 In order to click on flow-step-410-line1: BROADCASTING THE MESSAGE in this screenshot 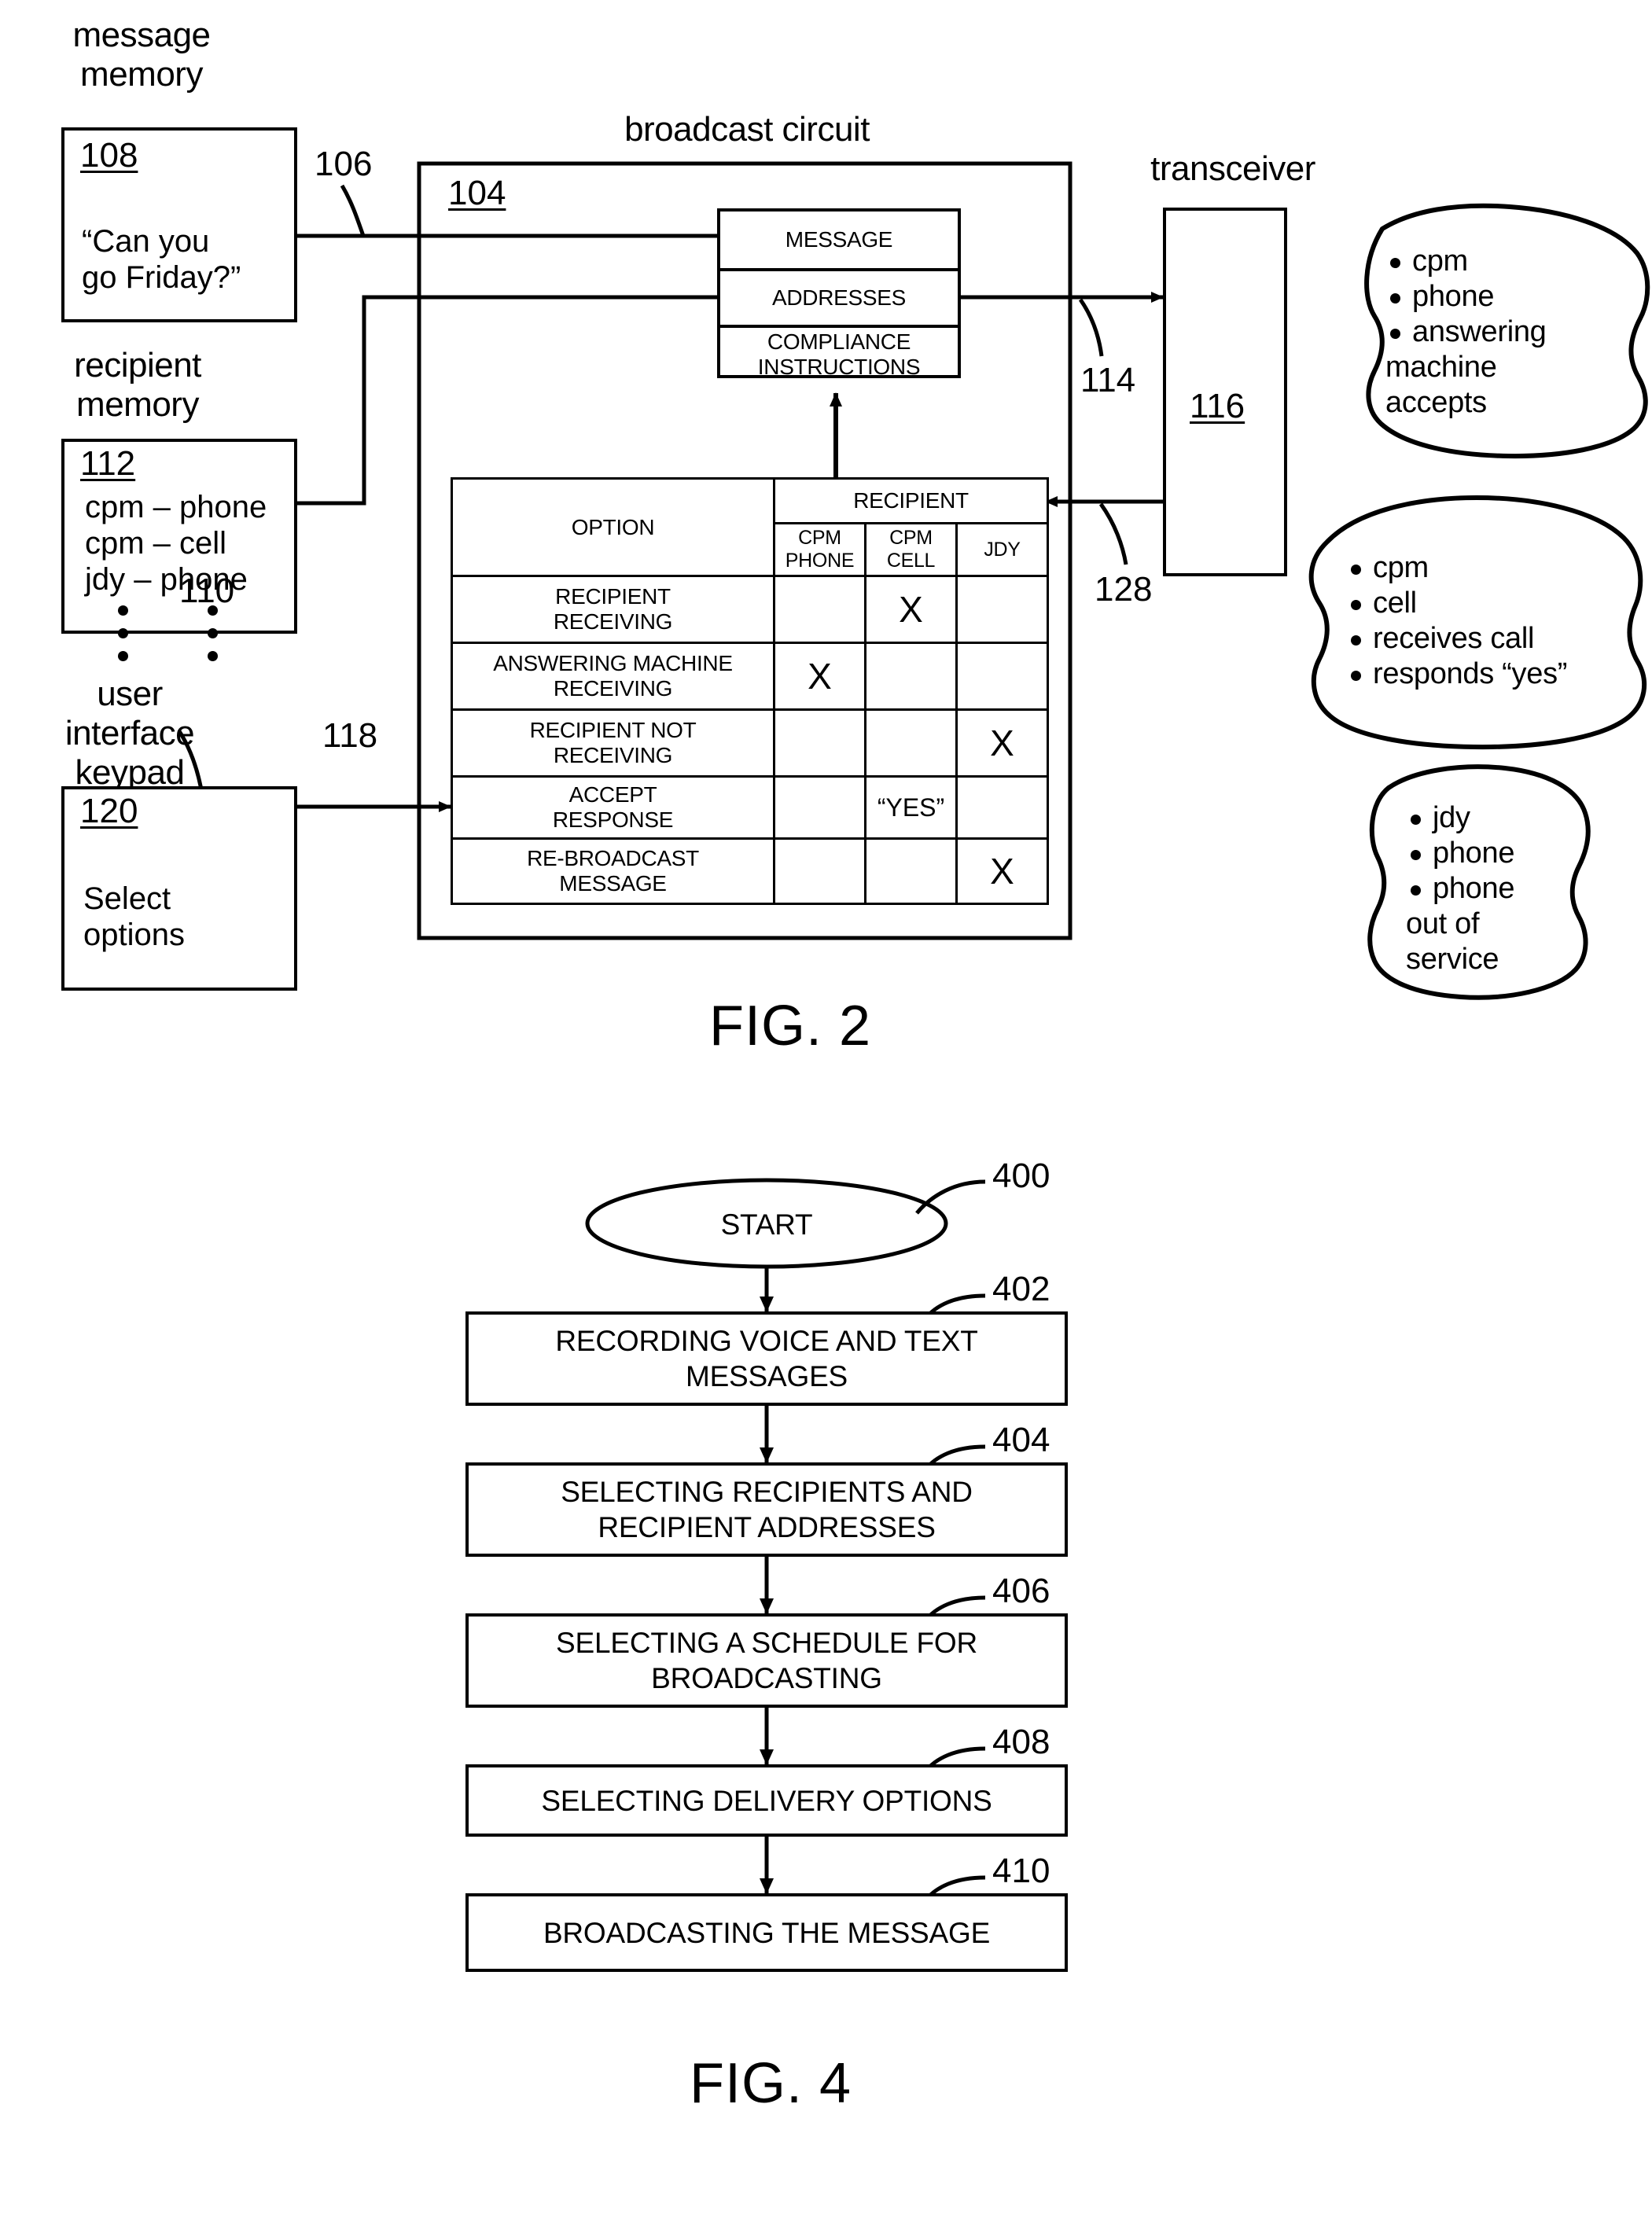, I will do `click(767, 1932)`.